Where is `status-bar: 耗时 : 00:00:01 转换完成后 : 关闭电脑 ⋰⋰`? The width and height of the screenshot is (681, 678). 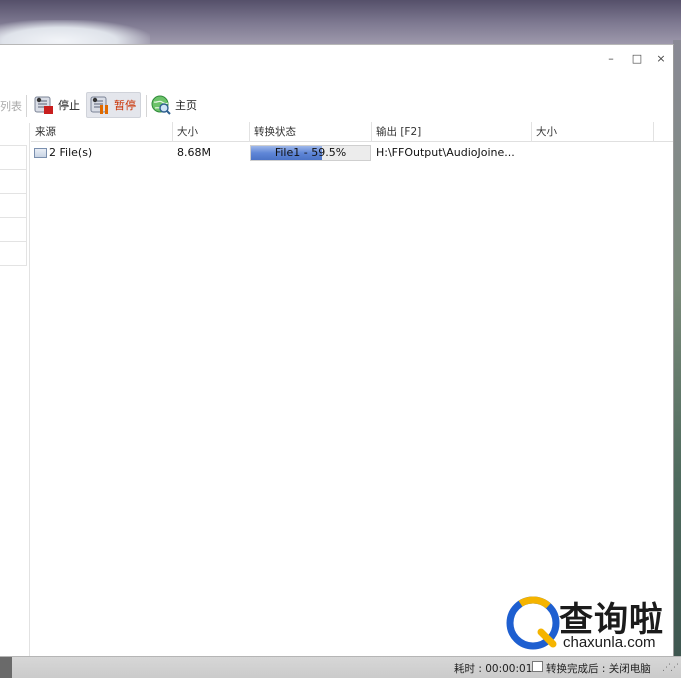 status-bar: 耗时 : 00:00:01 转换完成后 : 关闭电脑 ⋰⋰ is located at coordinates (340, 667).